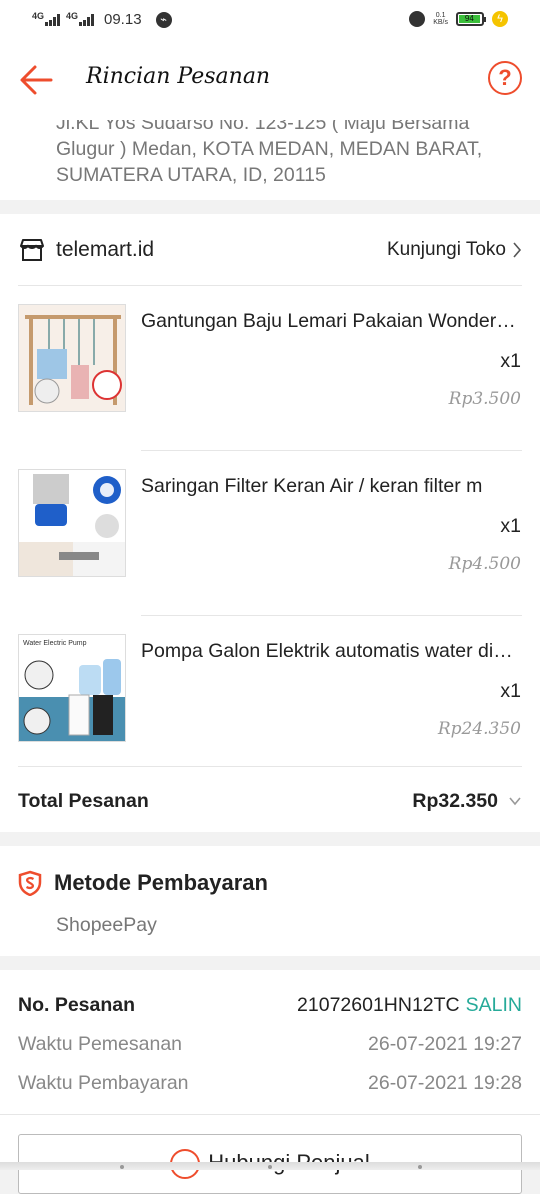 The width and height of the screenshot is (540, 1194). Describe the element at coordinates (72, 688) in the screenshot. I see `product-thumbnail-pump: Water Electric Pump` at that location.